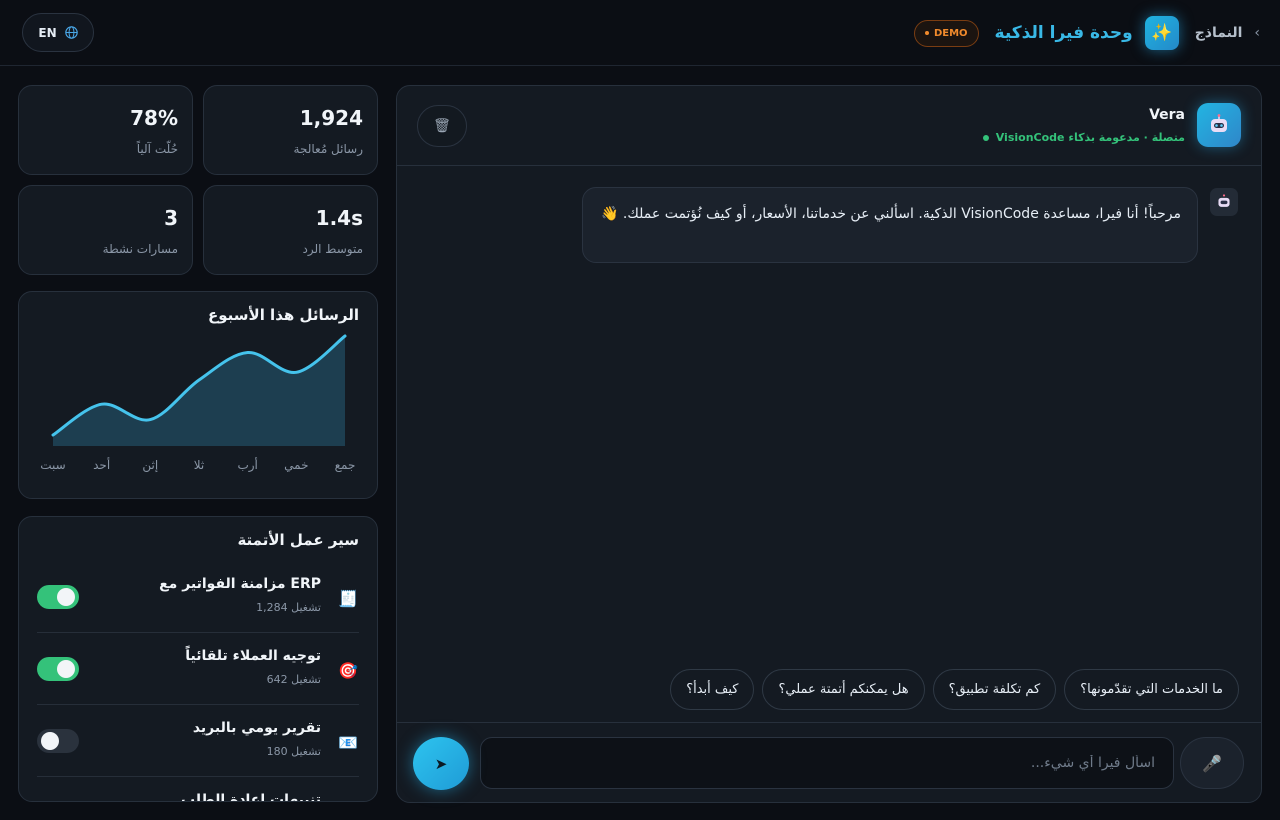 The image size is (1280, 820). I want to click on suggestion-chip: هل يمكنكم أتمتة عملي؟, so click(843, 689).